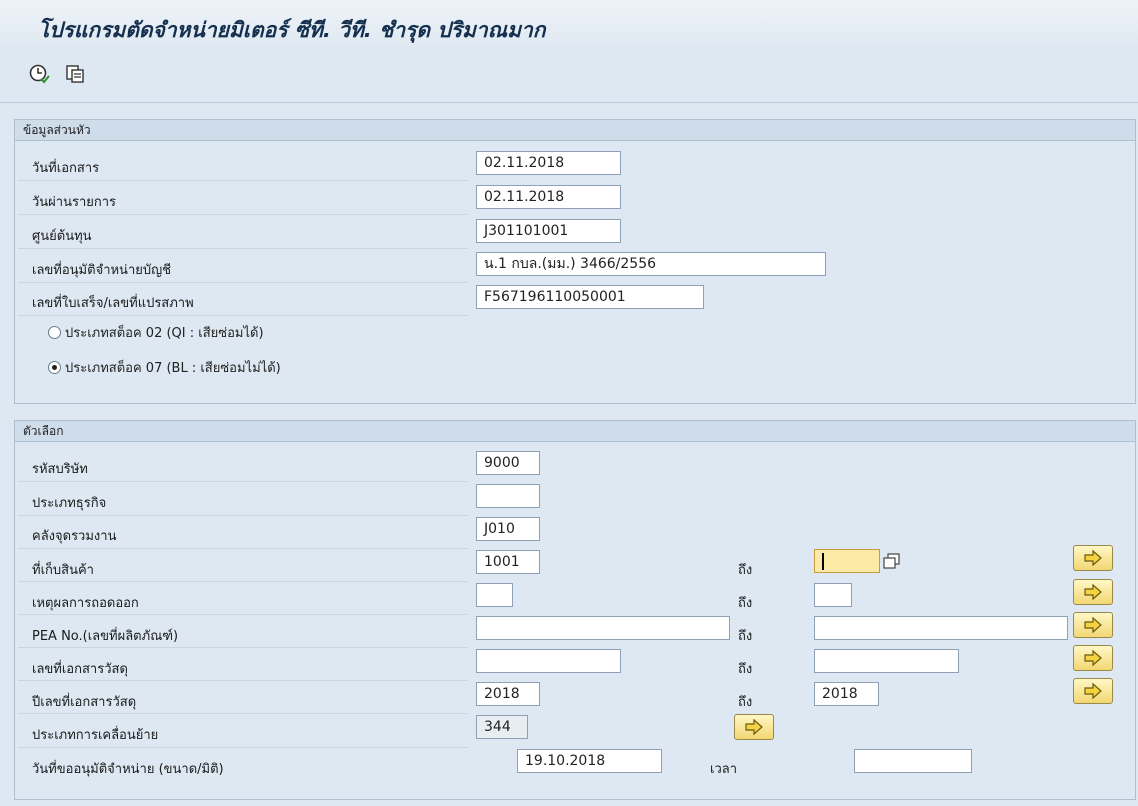  I want to click on approval-request-date-label: วันที่ขออนุมัติจำหน่าย (ขนาด/มิติ), so click(128, 769).